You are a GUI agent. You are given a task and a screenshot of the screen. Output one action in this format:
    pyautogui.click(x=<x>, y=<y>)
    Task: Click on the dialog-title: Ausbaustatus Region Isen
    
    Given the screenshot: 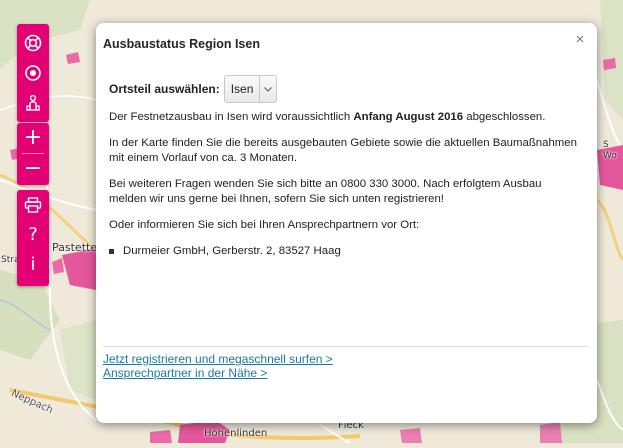 What is the action you would take?
    pyautogui.click(x=181, y=44)
    